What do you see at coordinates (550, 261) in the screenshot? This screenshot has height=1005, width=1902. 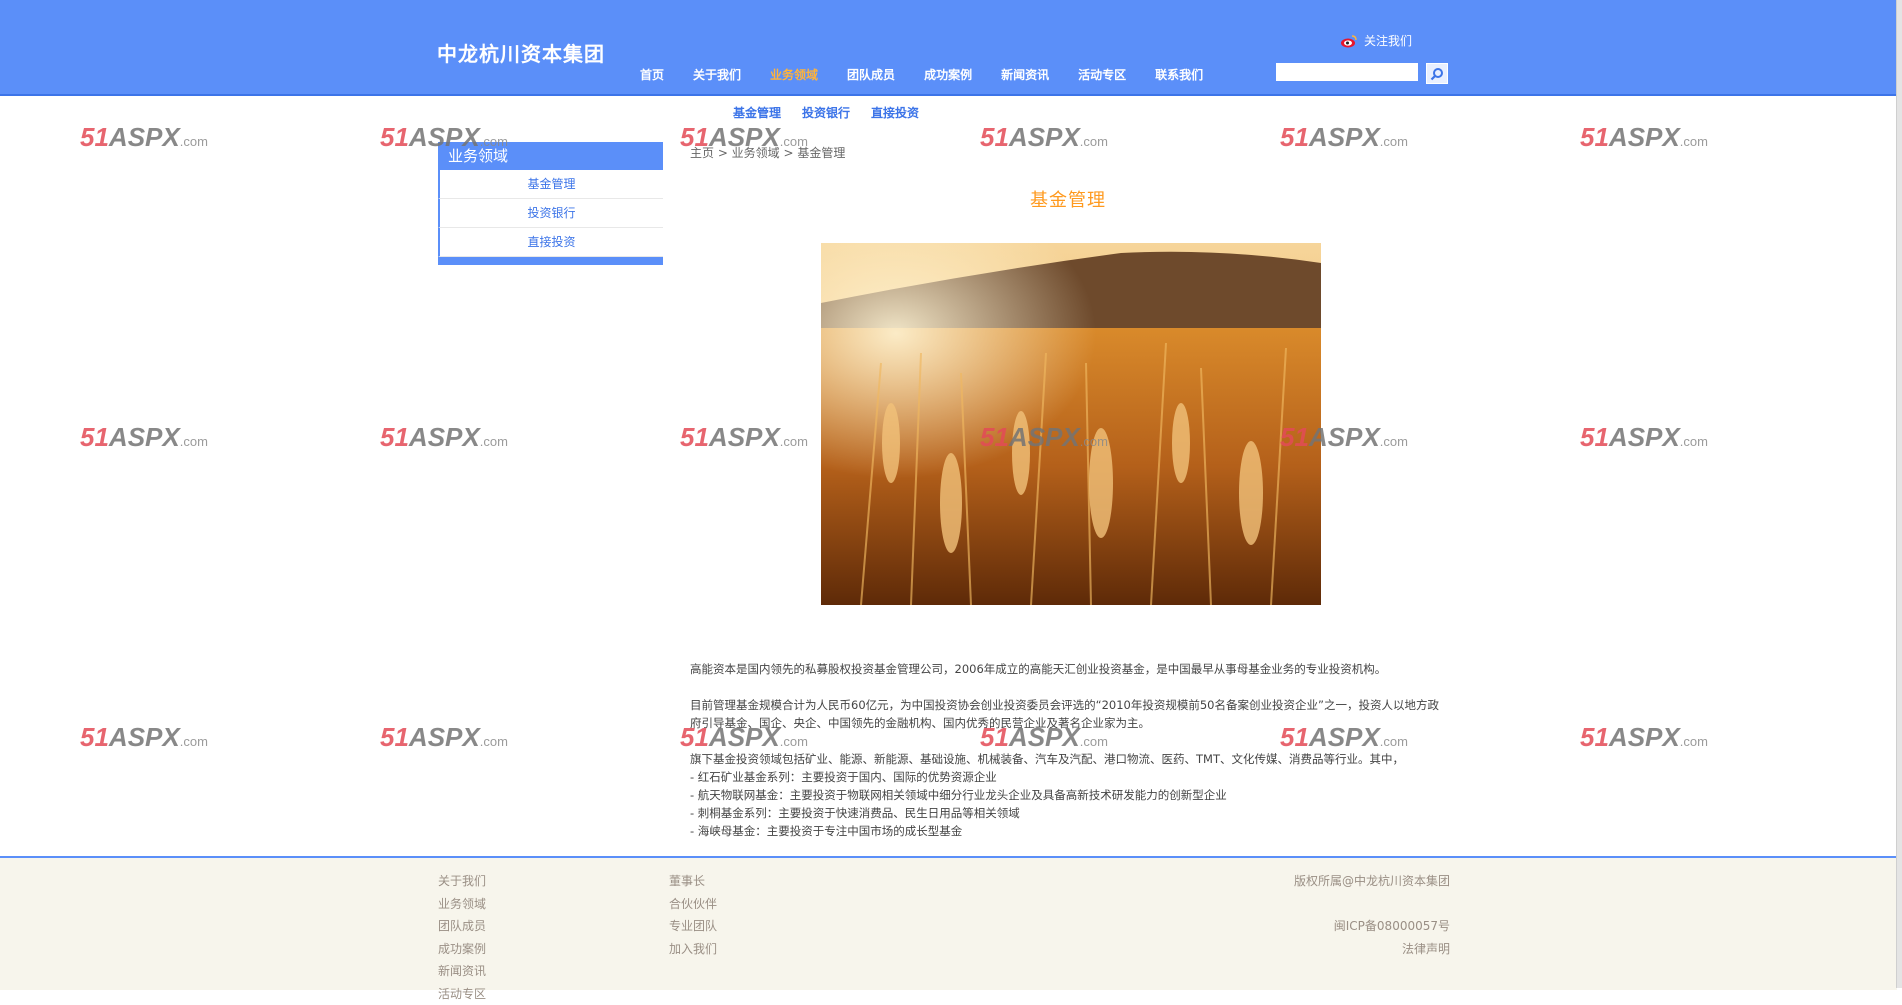 I see `sidebar-bottom-bar` at bounding box center [550, 261].